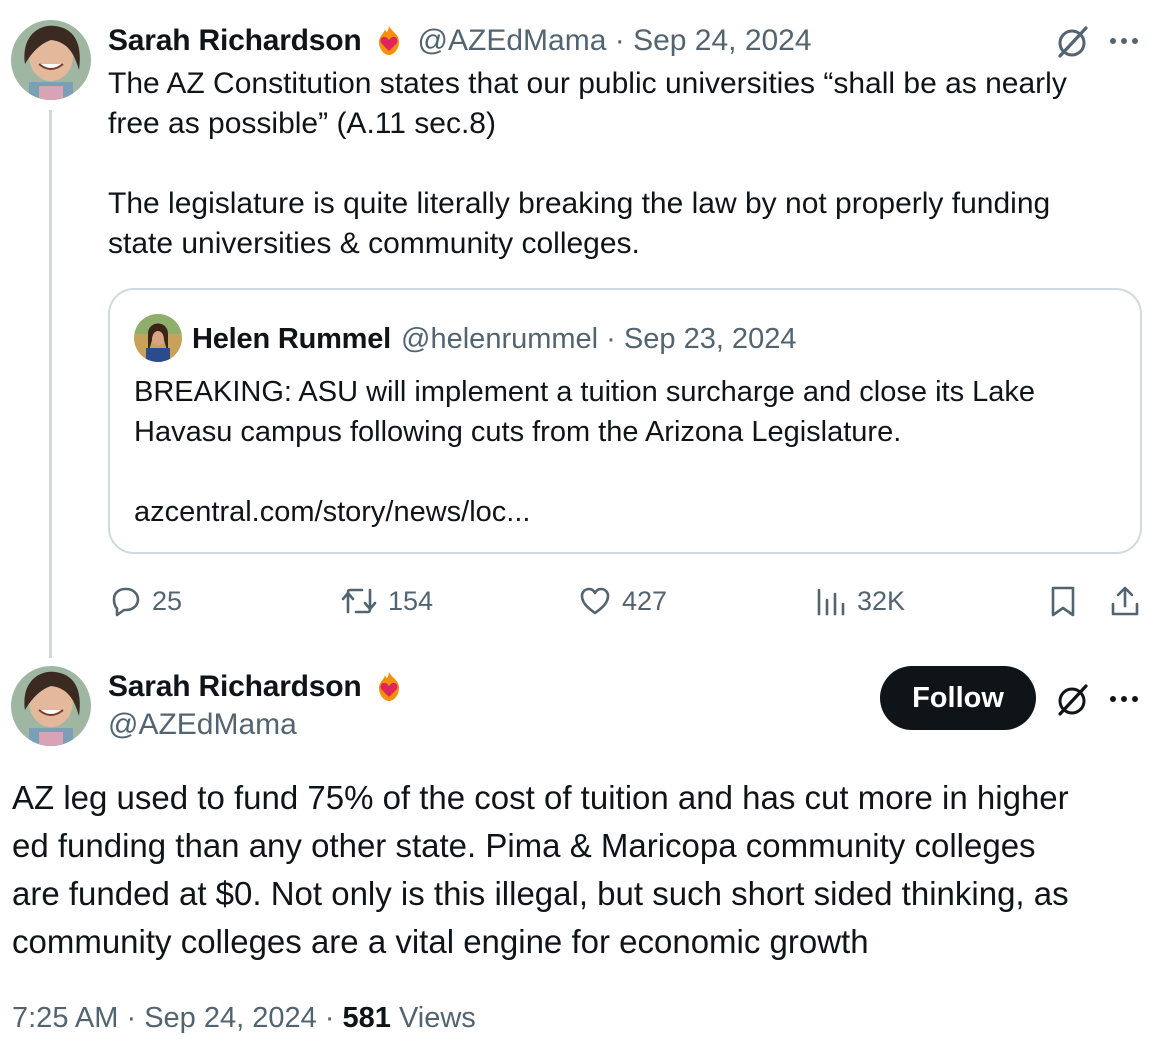 Image resolution: width=1156 pixels, height=1042 pixels. What do you see at coordinates (831, 602) in the screenshot?
I see `views-icon` at bounding box center [831, 602].